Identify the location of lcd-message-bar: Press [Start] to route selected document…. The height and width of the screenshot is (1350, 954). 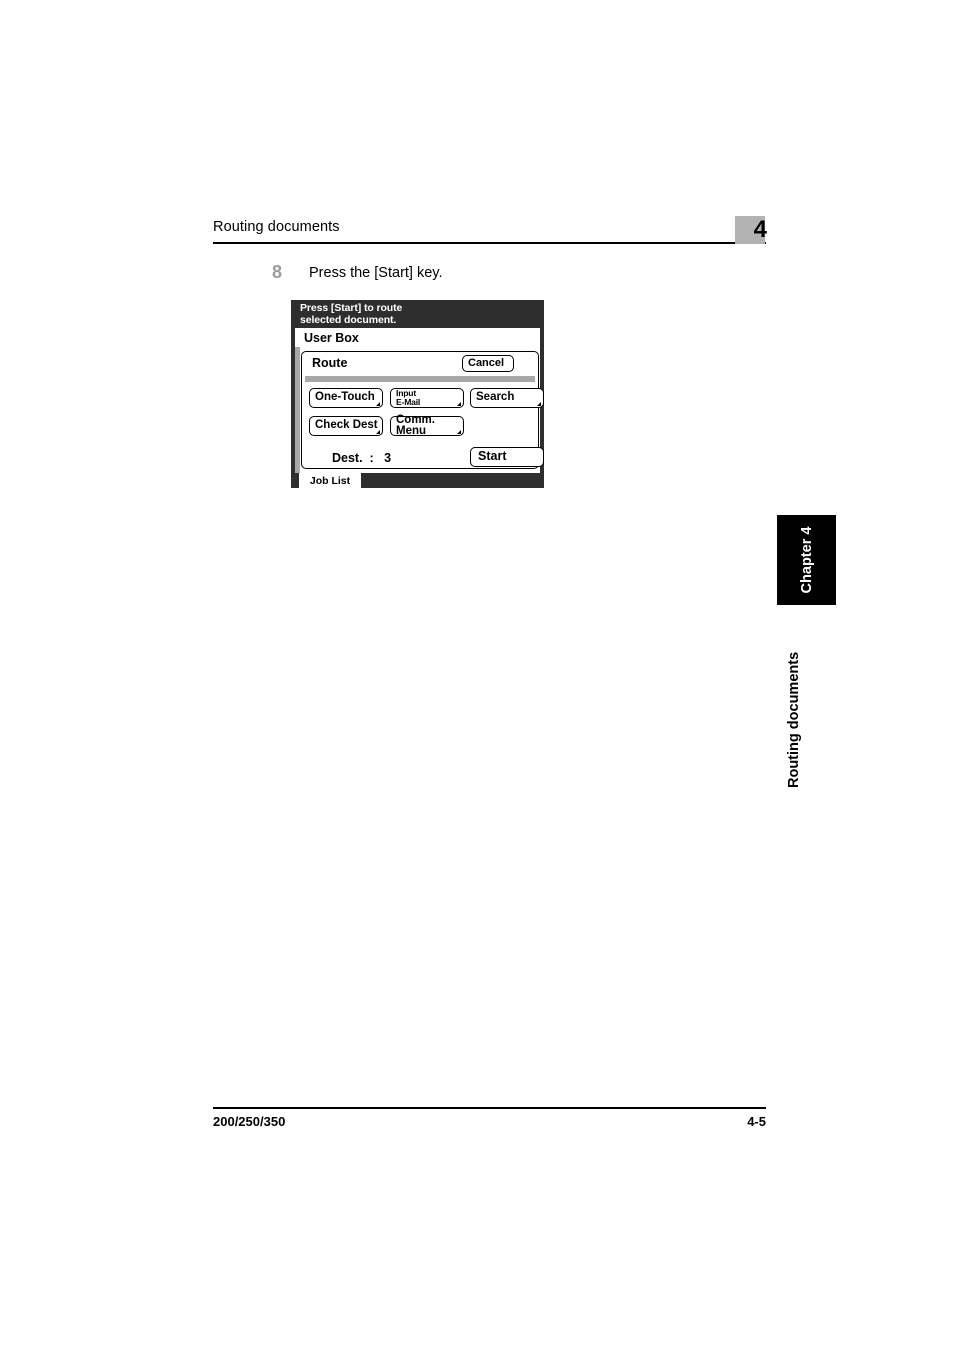
(417, 314).